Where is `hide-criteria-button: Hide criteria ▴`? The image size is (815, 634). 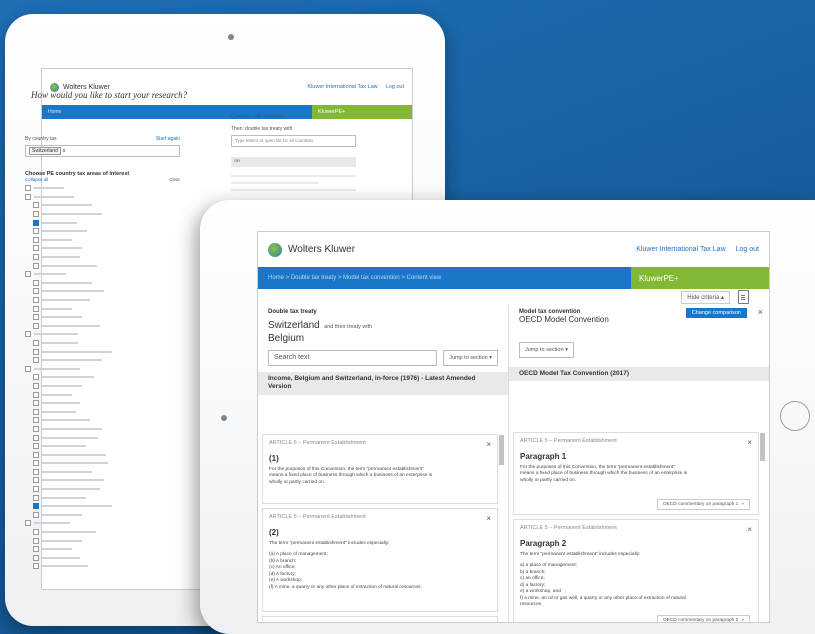 hide-criteria-button: Hide criteria ▴ is located at coordinates (705, 297).